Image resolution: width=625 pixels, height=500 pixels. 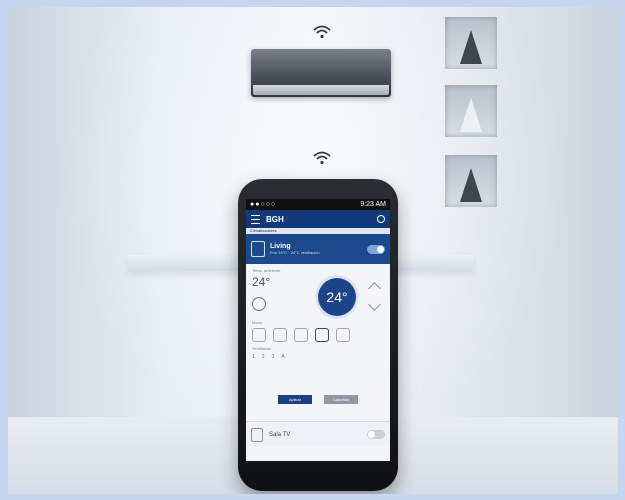 What do you see at coordinates (280, 335) in the screenshot?
I see `mode-heat-icon` at bounding box center [280, 335].